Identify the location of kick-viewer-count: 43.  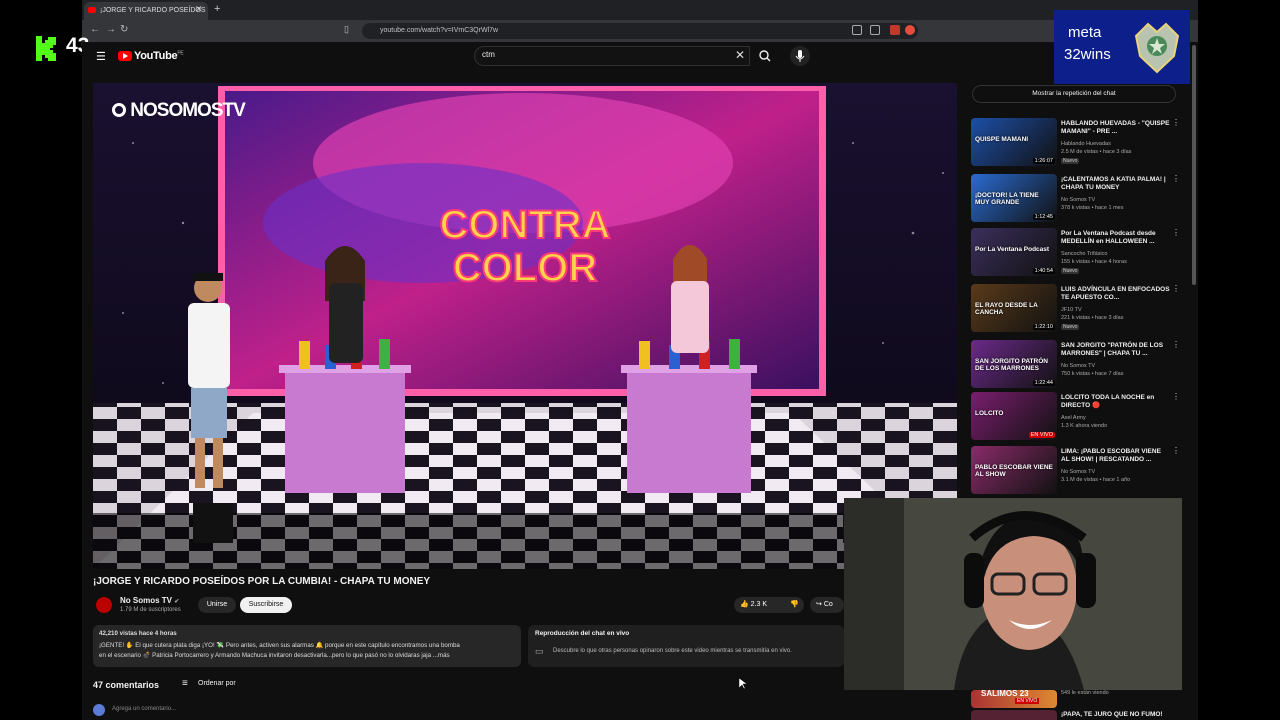
(44, 45).